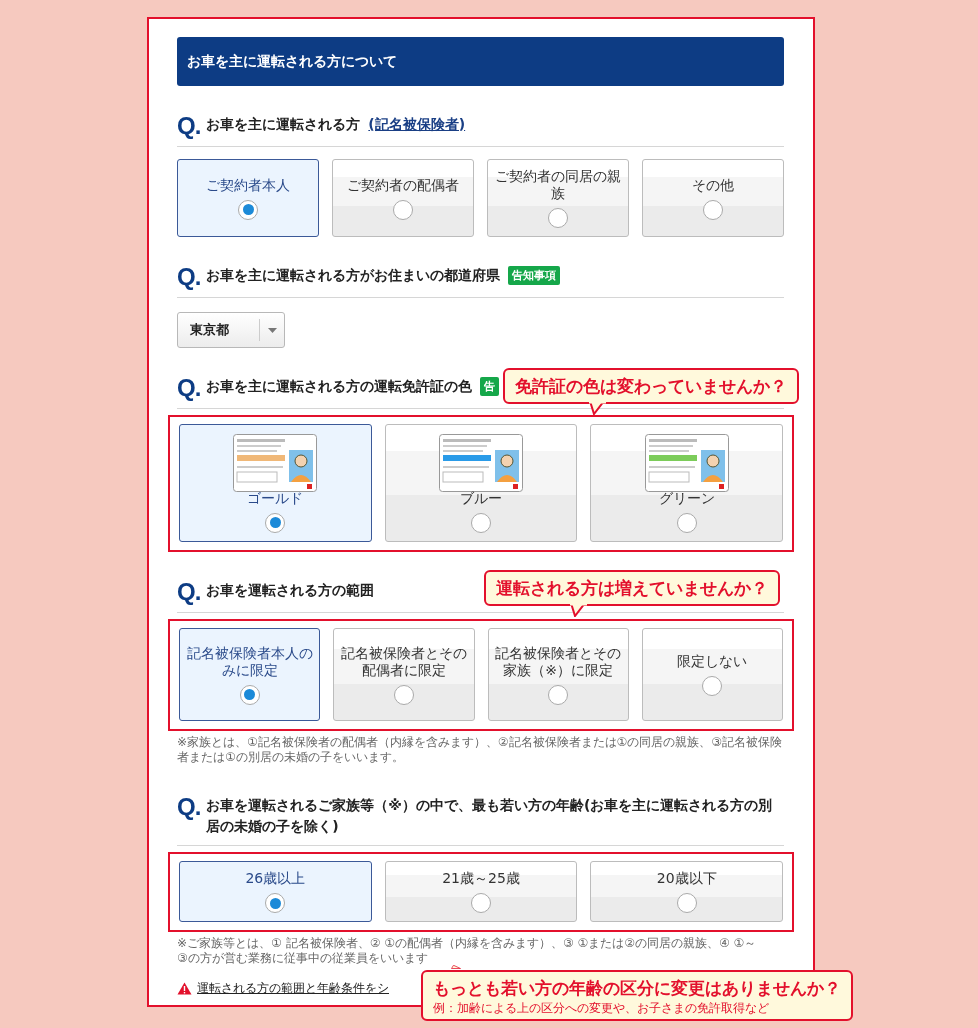 The image size is (978, 1028). What do you see at coordinates (283, 124) in the screenshot?
I see `question-title: お車を主に運転される方` at bounding box center [283, 124].